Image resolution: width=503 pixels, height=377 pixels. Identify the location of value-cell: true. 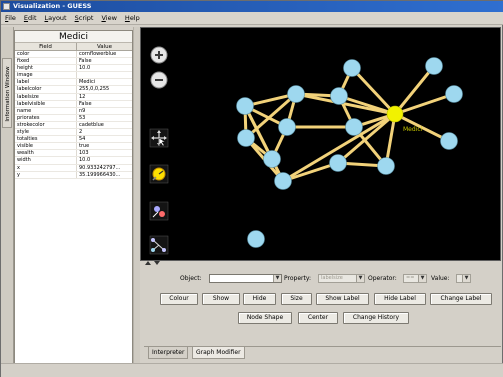
(104, 146).